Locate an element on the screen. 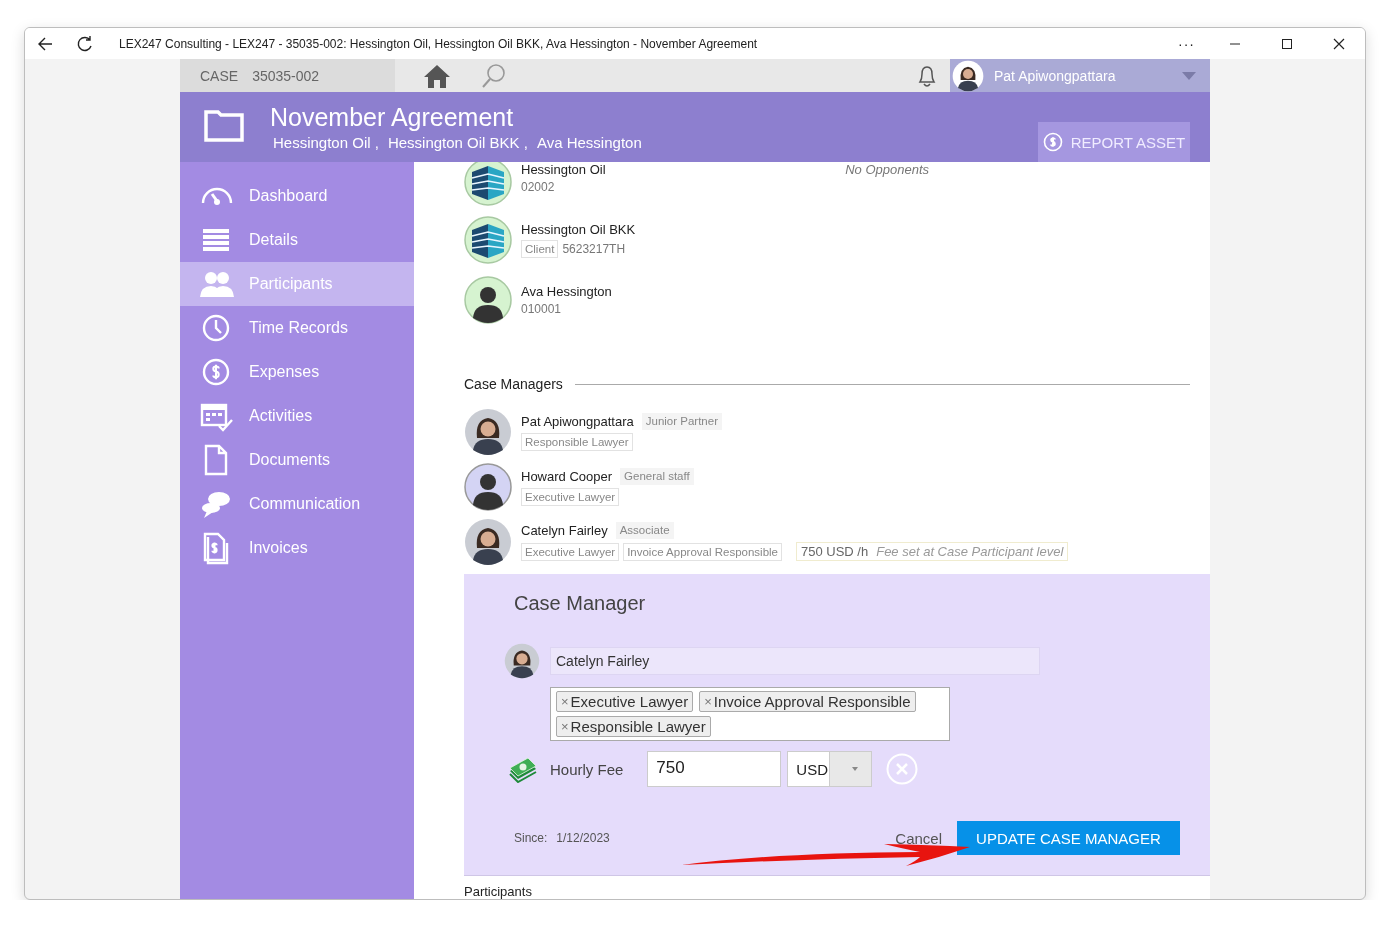  since-label: Since: is located at coordinates (531, 838).